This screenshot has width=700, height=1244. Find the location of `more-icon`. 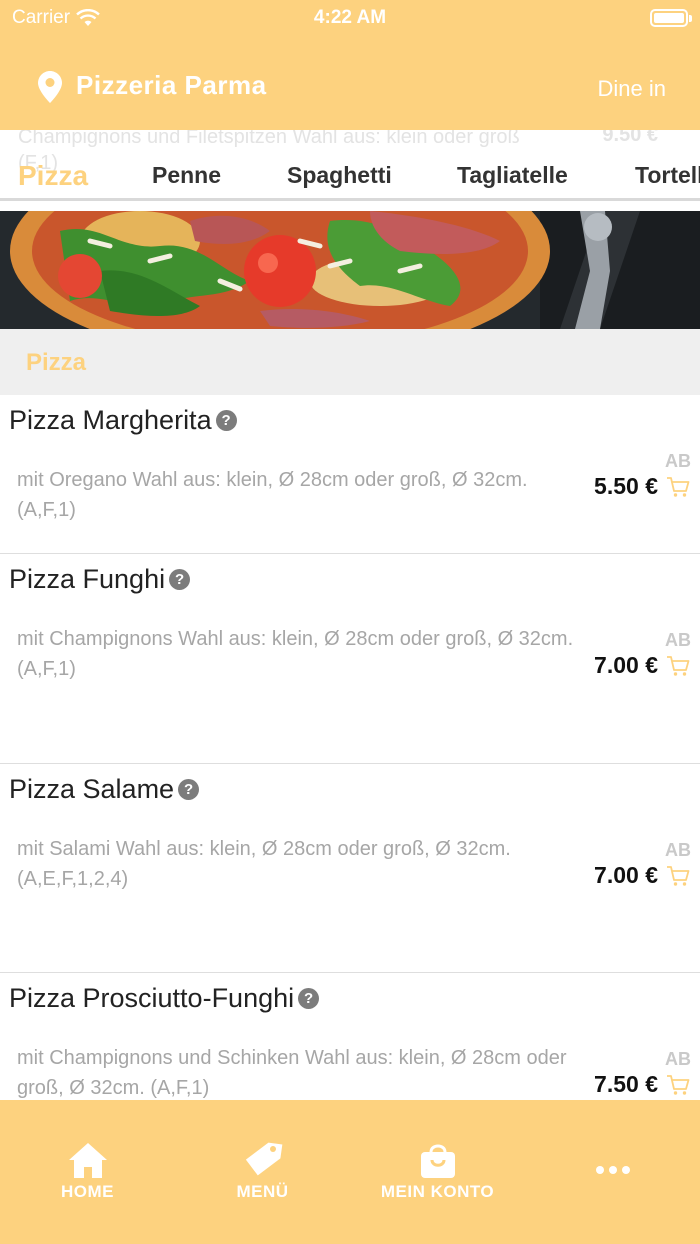

more-icon is located at coordinates (612, 1170).